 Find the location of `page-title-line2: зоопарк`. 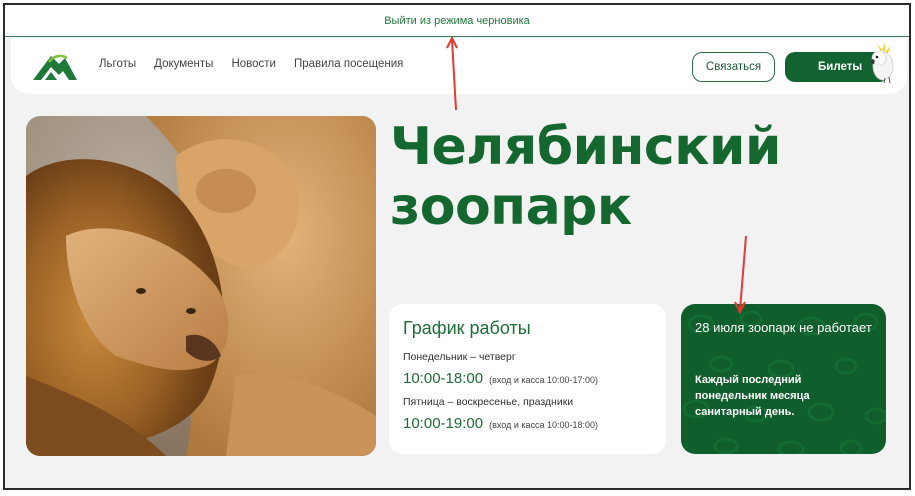

page-title-line2: зоопарк is located at coordinates (511, 207).